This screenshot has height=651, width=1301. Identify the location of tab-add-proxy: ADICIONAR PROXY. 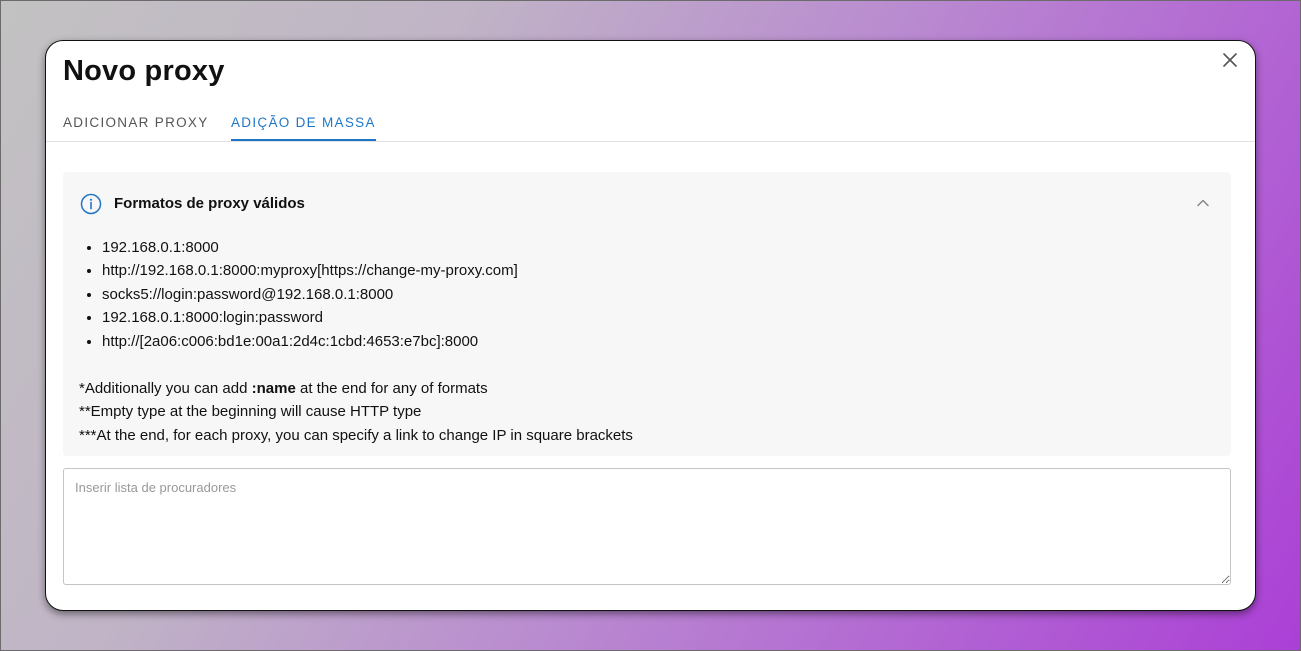
(136, 127).